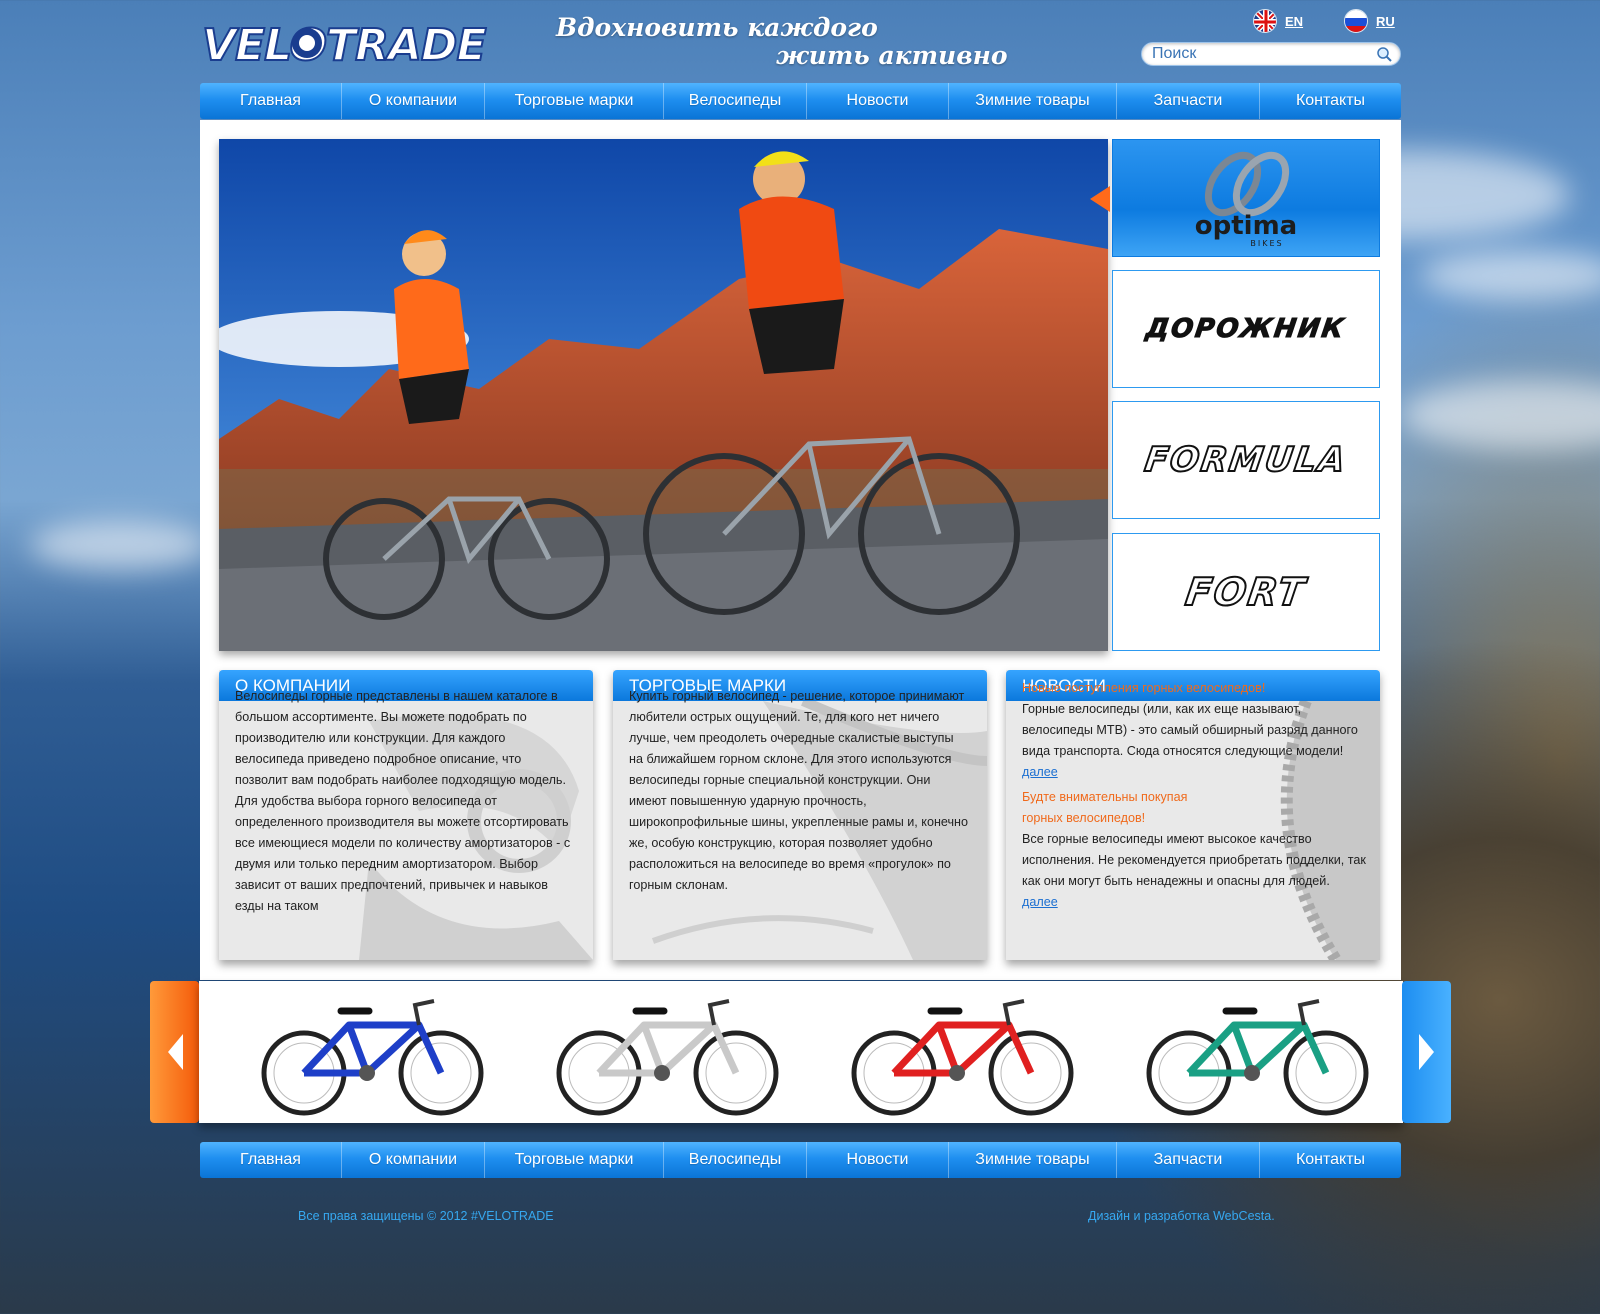 The image size is (1600, 1314). I want to click on news-item-1-title: Новые поступления горных велосипедов!, so click(1194, 688).